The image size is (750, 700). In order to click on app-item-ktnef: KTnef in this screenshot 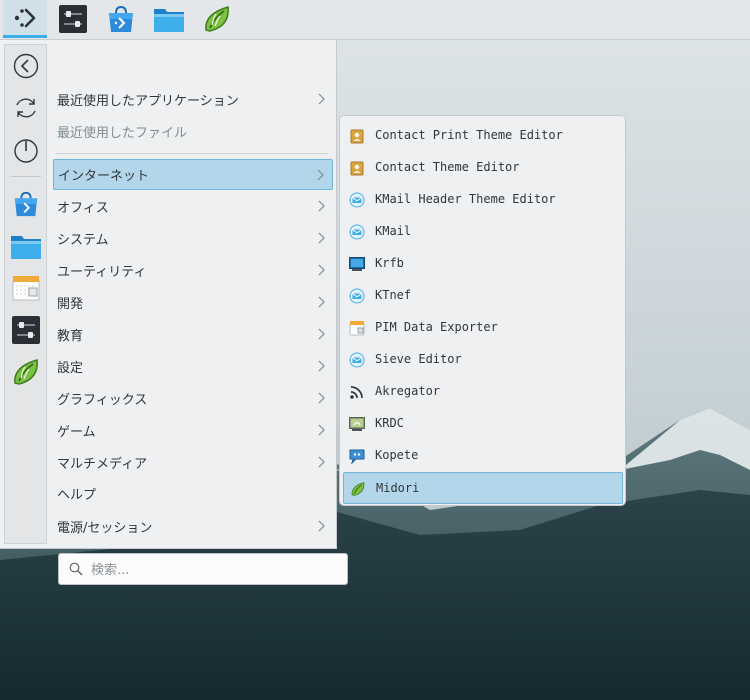, I will do `click(483, 296)`.